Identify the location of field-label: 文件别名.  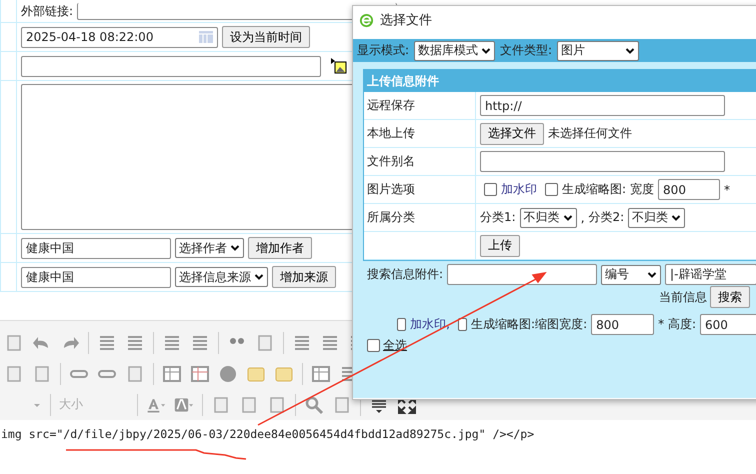
(391, 161).